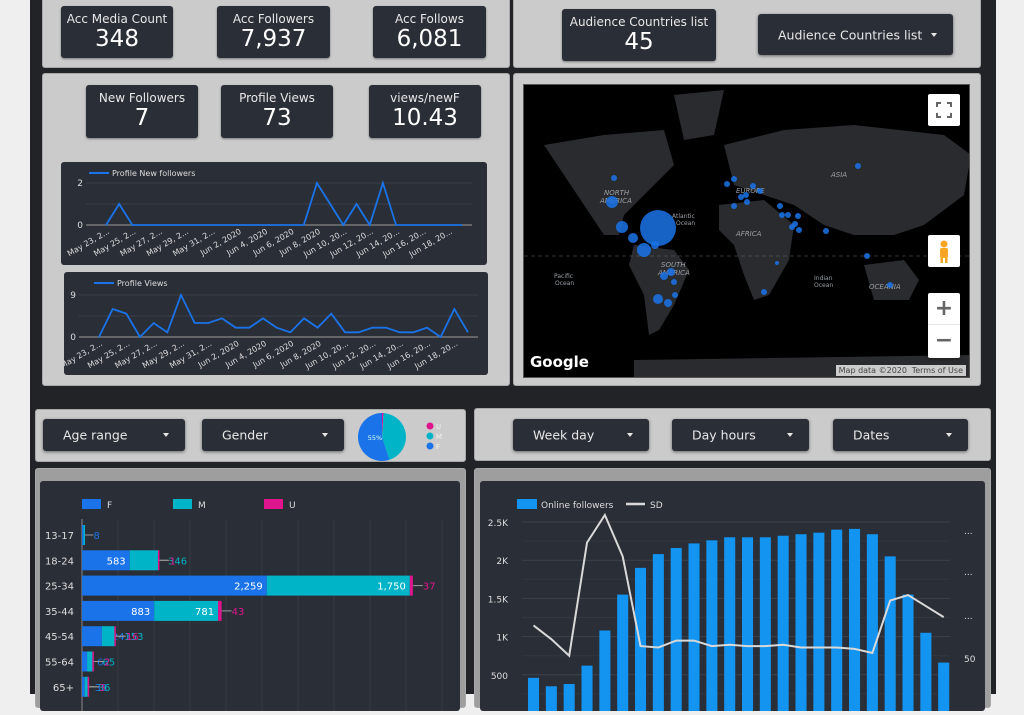 Image resolution: width=1024 pixels, height=715 pixels. I want to click on kpi-label: New Followers, so click(142, 98).